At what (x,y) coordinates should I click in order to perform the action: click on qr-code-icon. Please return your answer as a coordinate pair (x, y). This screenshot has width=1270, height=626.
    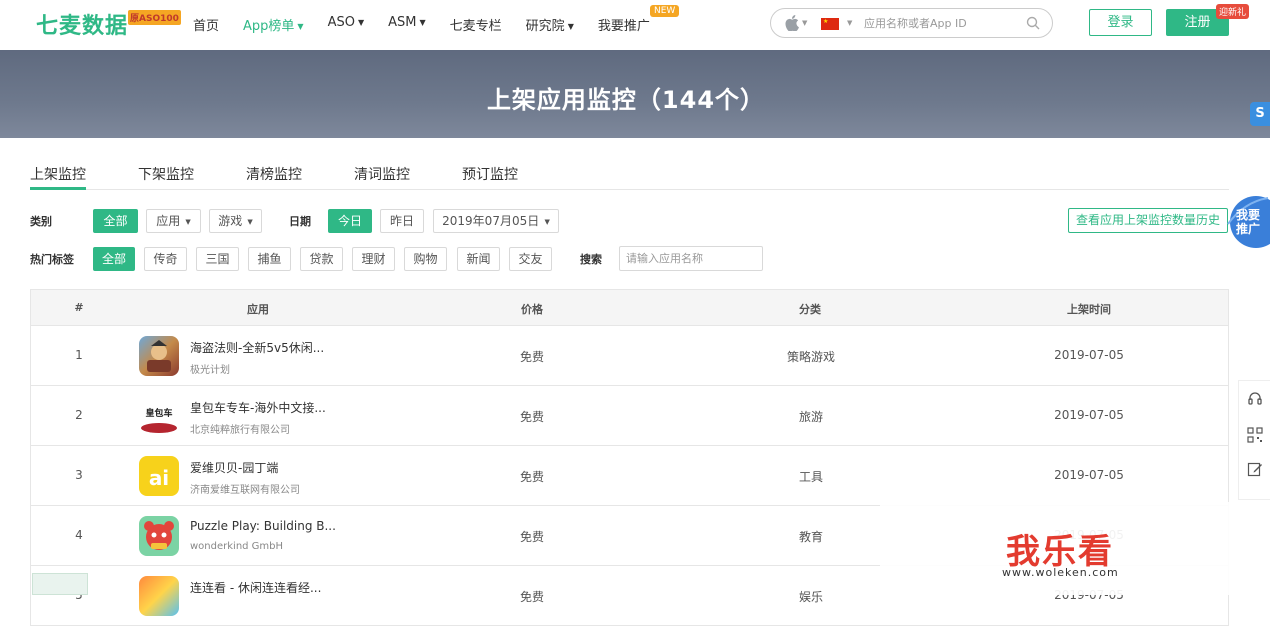
    Looking at the image, I should click on (1255, 435).